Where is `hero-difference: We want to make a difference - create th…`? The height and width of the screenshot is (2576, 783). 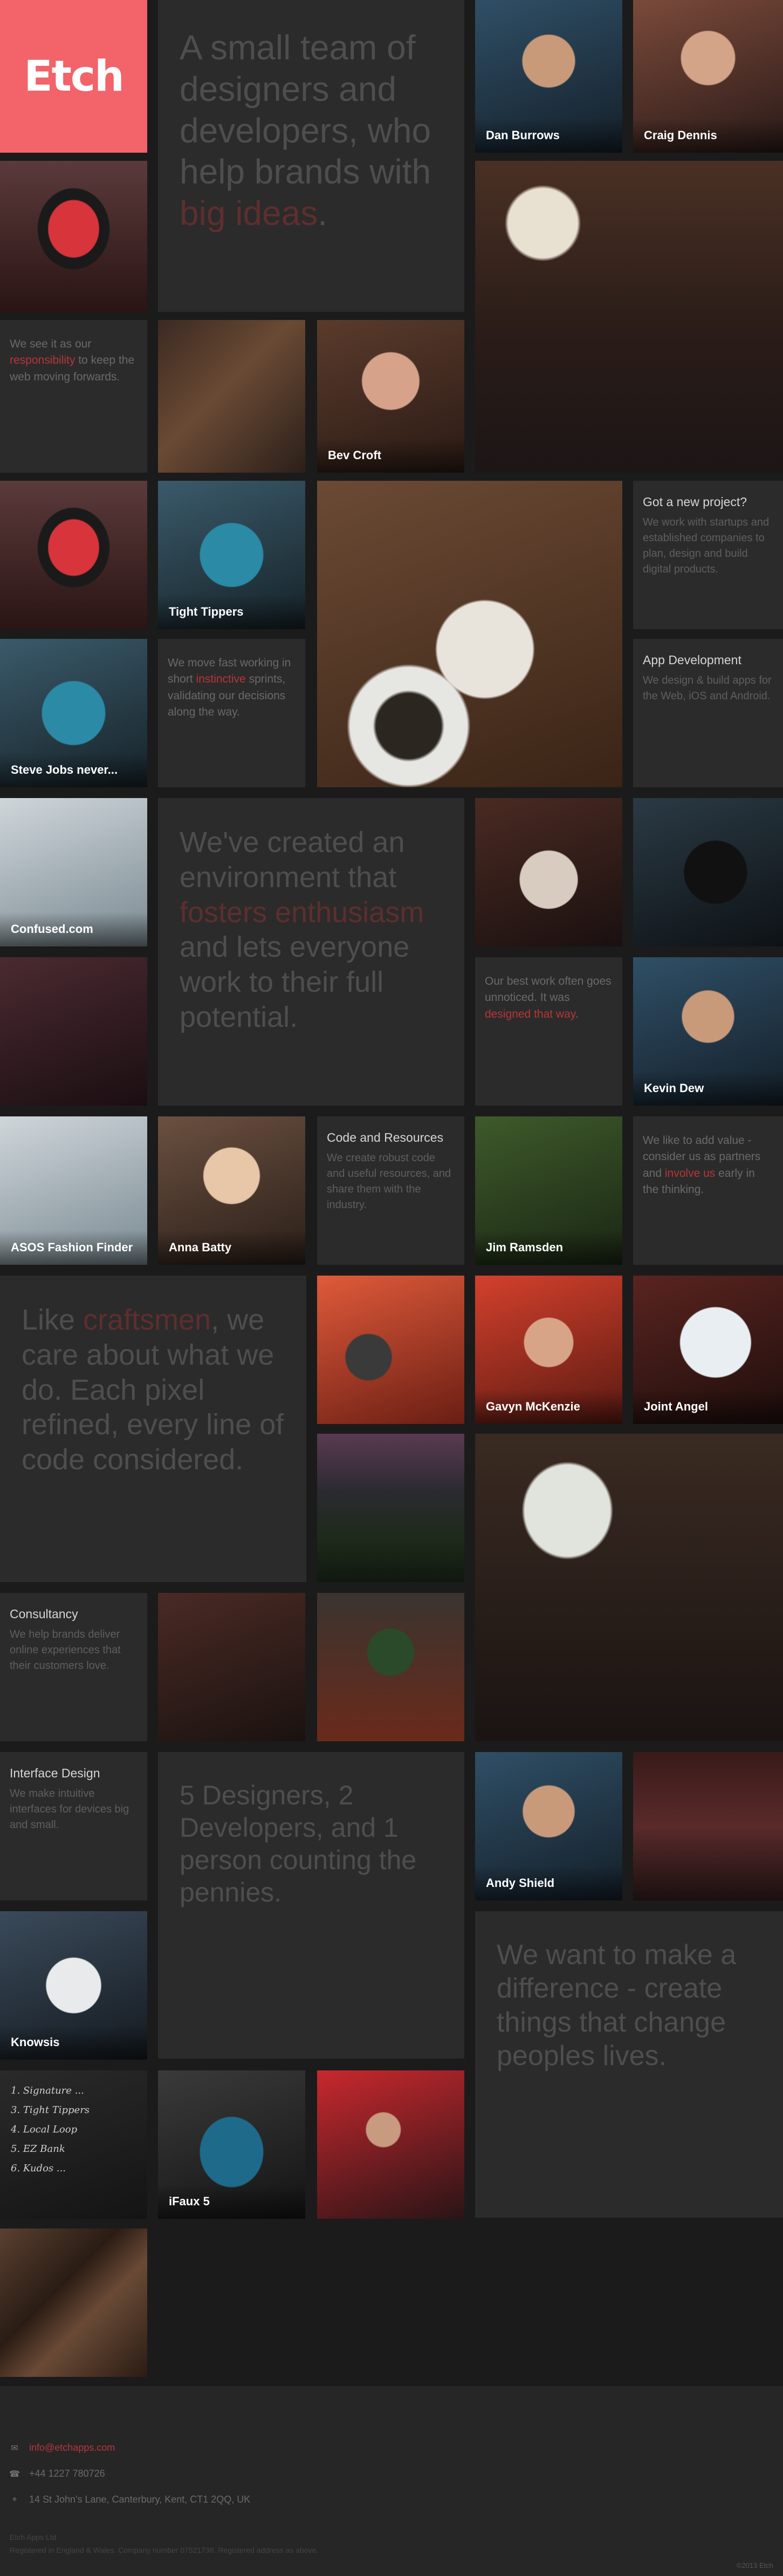 hero-difference: We want to make a difference - create th… is located at coordinates (629, 2064).